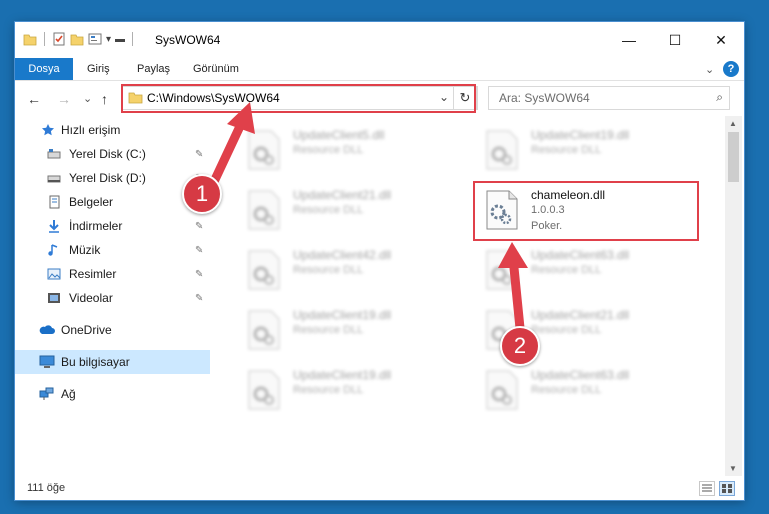 The width and height of the screenshot is (769, 514). What do you see at coordinates (48, 130) in the screenshot?
I see `star-icon` at bounding box center [48, 130].